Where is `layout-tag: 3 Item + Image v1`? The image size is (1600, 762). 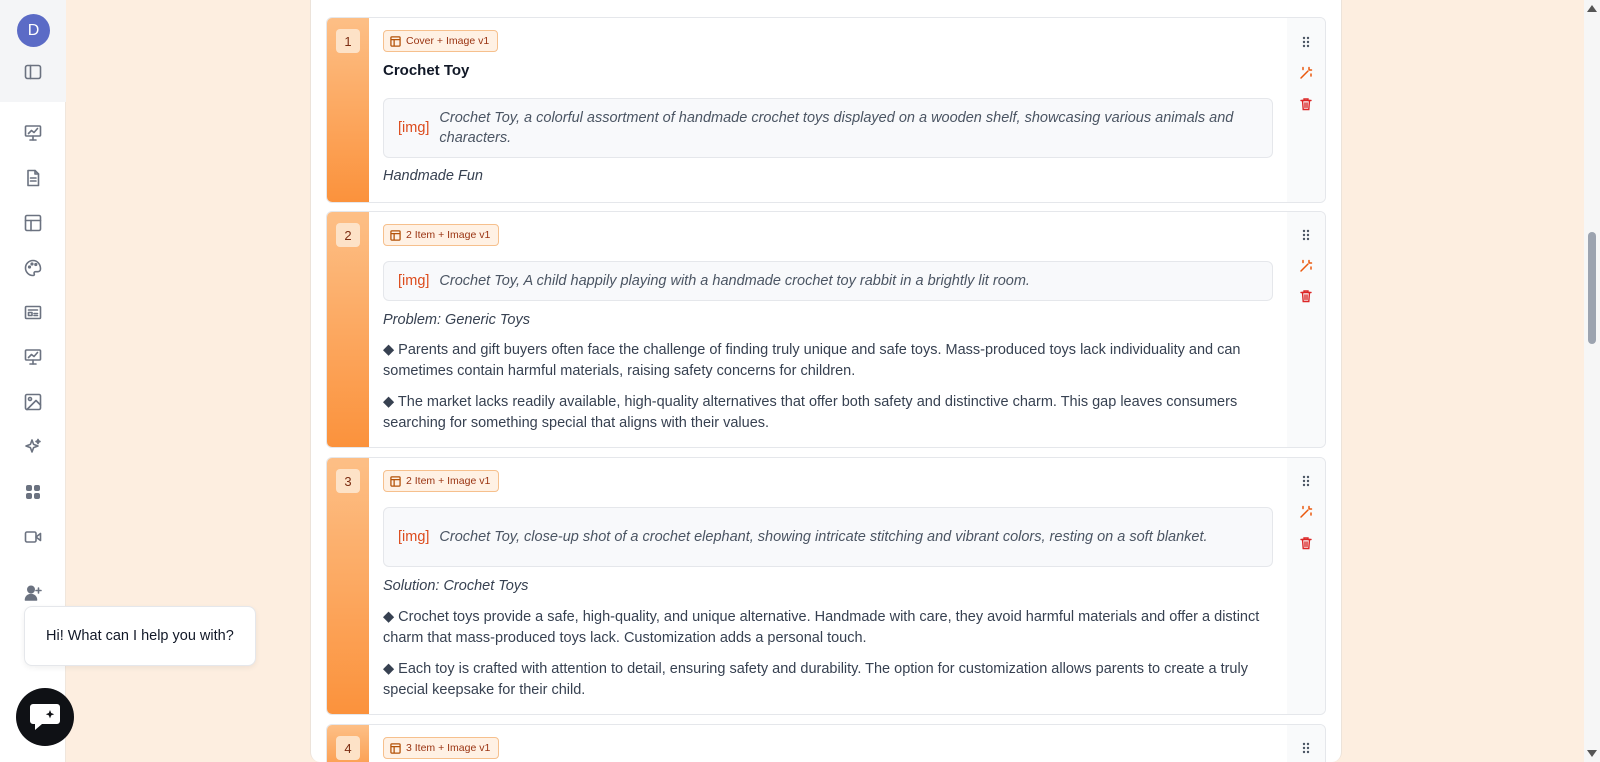 layout-tag: 3 Item + Image v1 is located at coordinates (441, 748).